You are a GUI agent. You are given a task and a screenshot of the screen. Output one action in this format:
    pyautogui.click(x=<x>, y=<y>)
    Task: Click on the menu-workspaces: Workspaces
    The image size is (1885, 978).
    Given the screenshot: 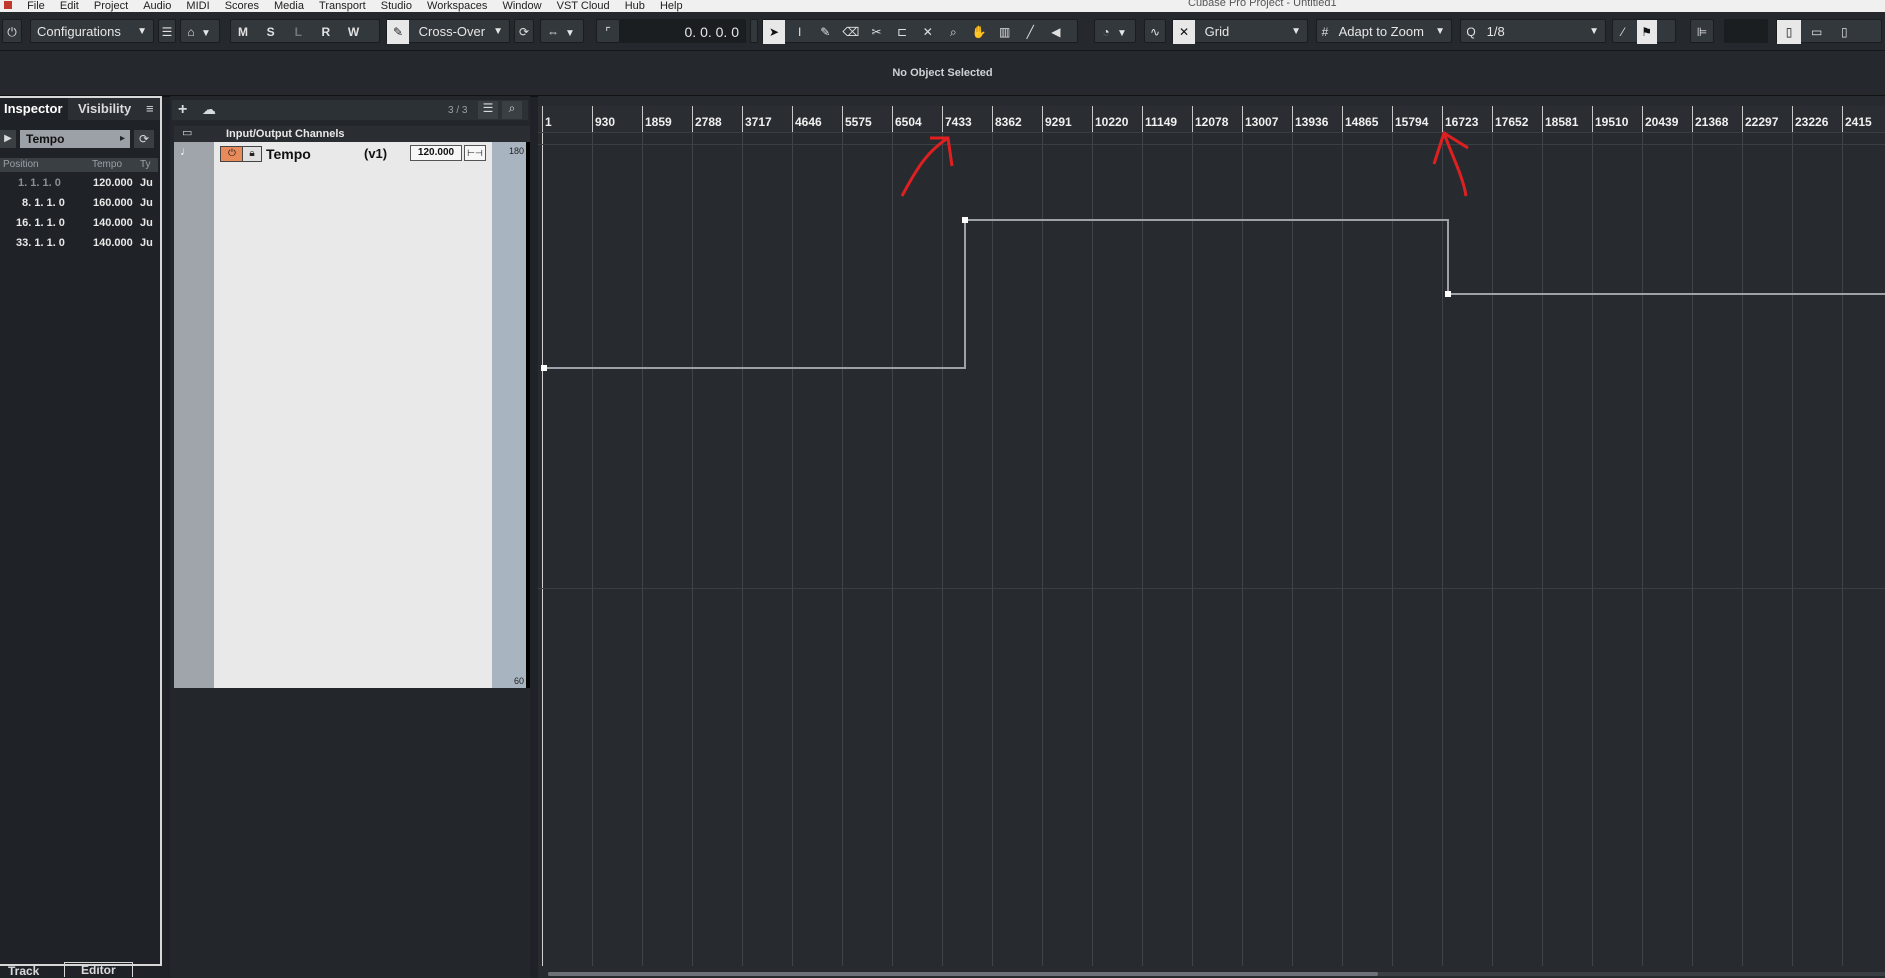 What is the action you would take?
    pyautogui.click(x=457, y=6)
    